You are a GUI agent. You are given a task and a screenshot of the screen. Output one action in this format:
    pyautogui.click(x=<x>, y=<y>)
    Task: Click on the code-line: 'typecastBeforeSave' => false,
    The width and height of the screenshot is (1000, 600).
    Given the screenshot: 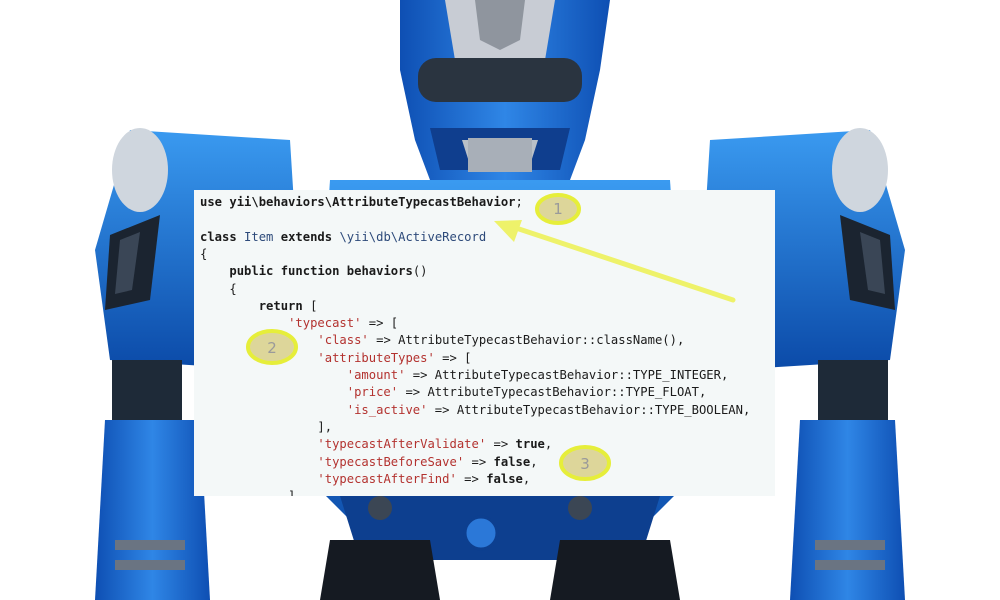 What is the action you would take?
    pyautogui.click(x=369, y=462)
    